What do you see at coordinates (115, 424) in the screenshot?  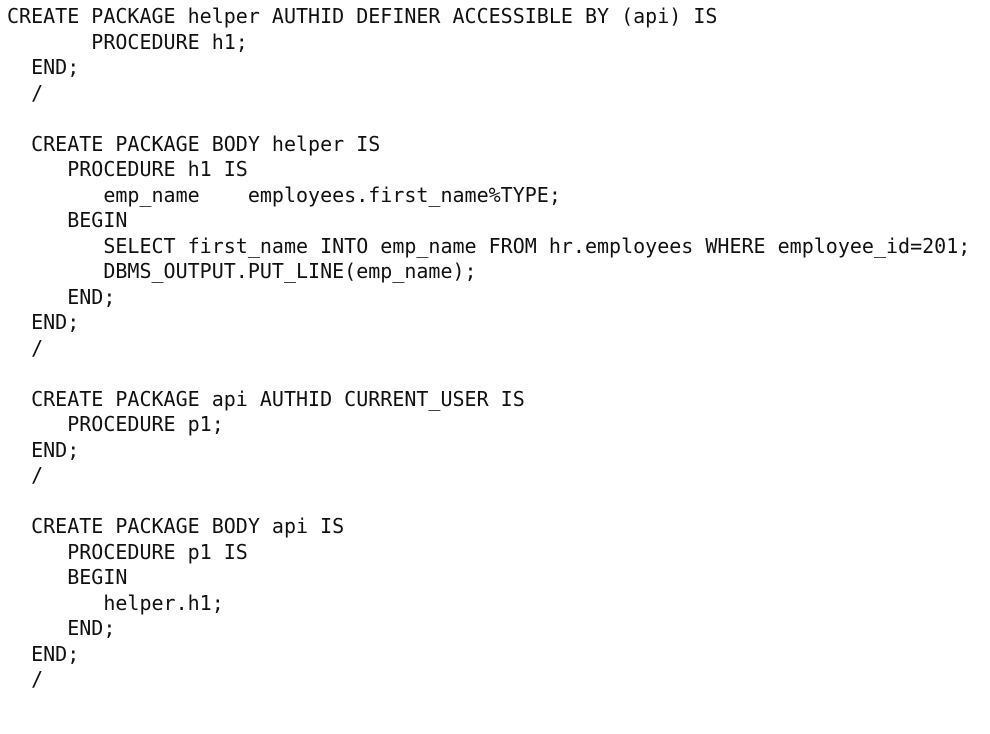 I see `code-line: PROCEDURE p1;` at bounding box center [115, 424].